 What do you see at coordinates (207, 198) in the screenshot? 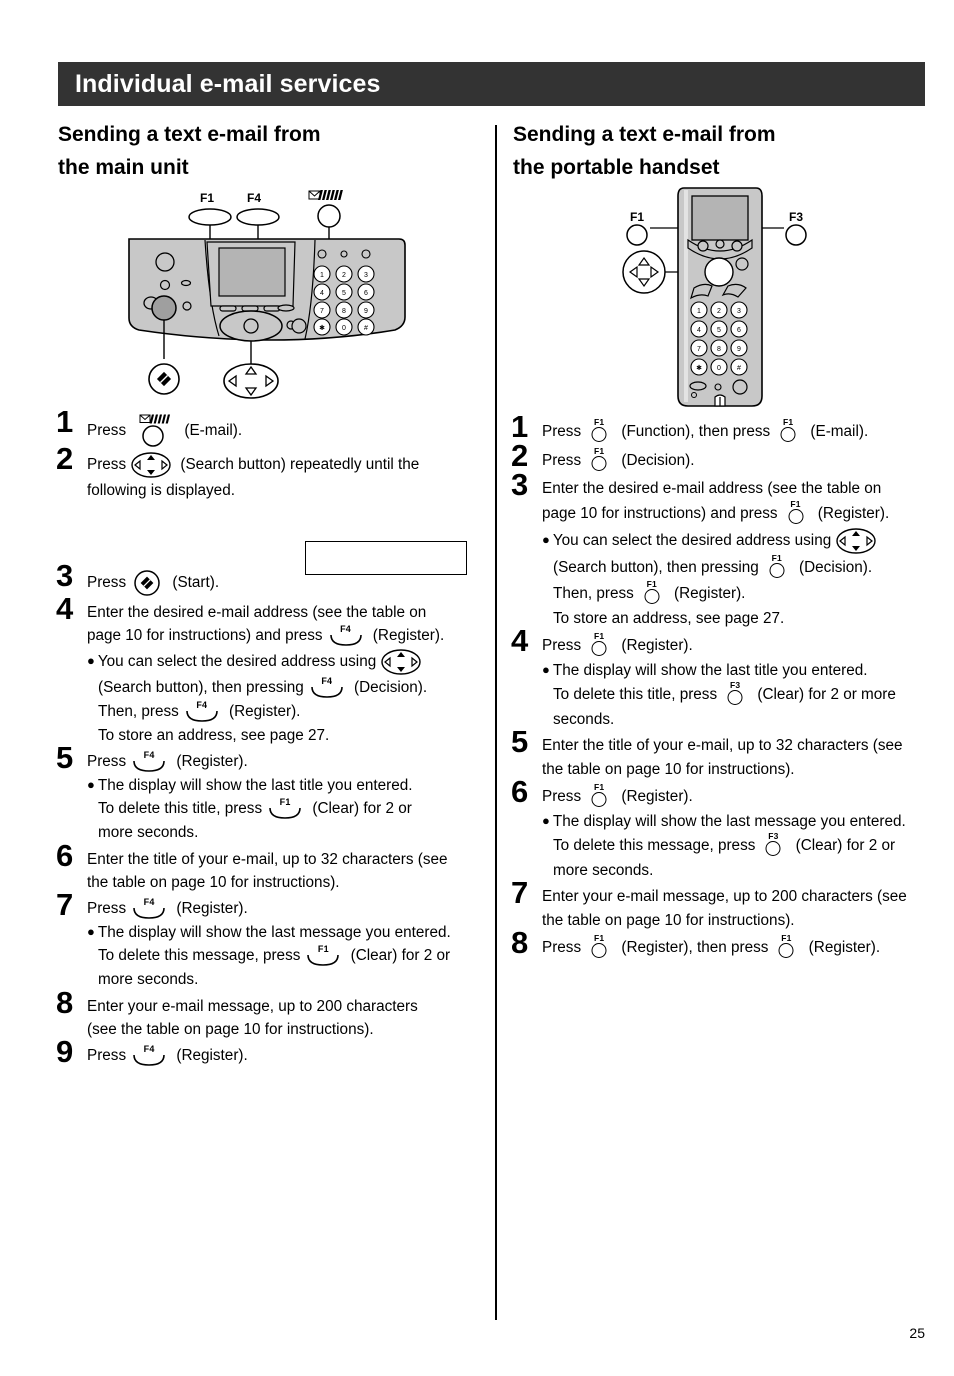
I see `callout-f1-label: F1` at bounding box center [207, 198].